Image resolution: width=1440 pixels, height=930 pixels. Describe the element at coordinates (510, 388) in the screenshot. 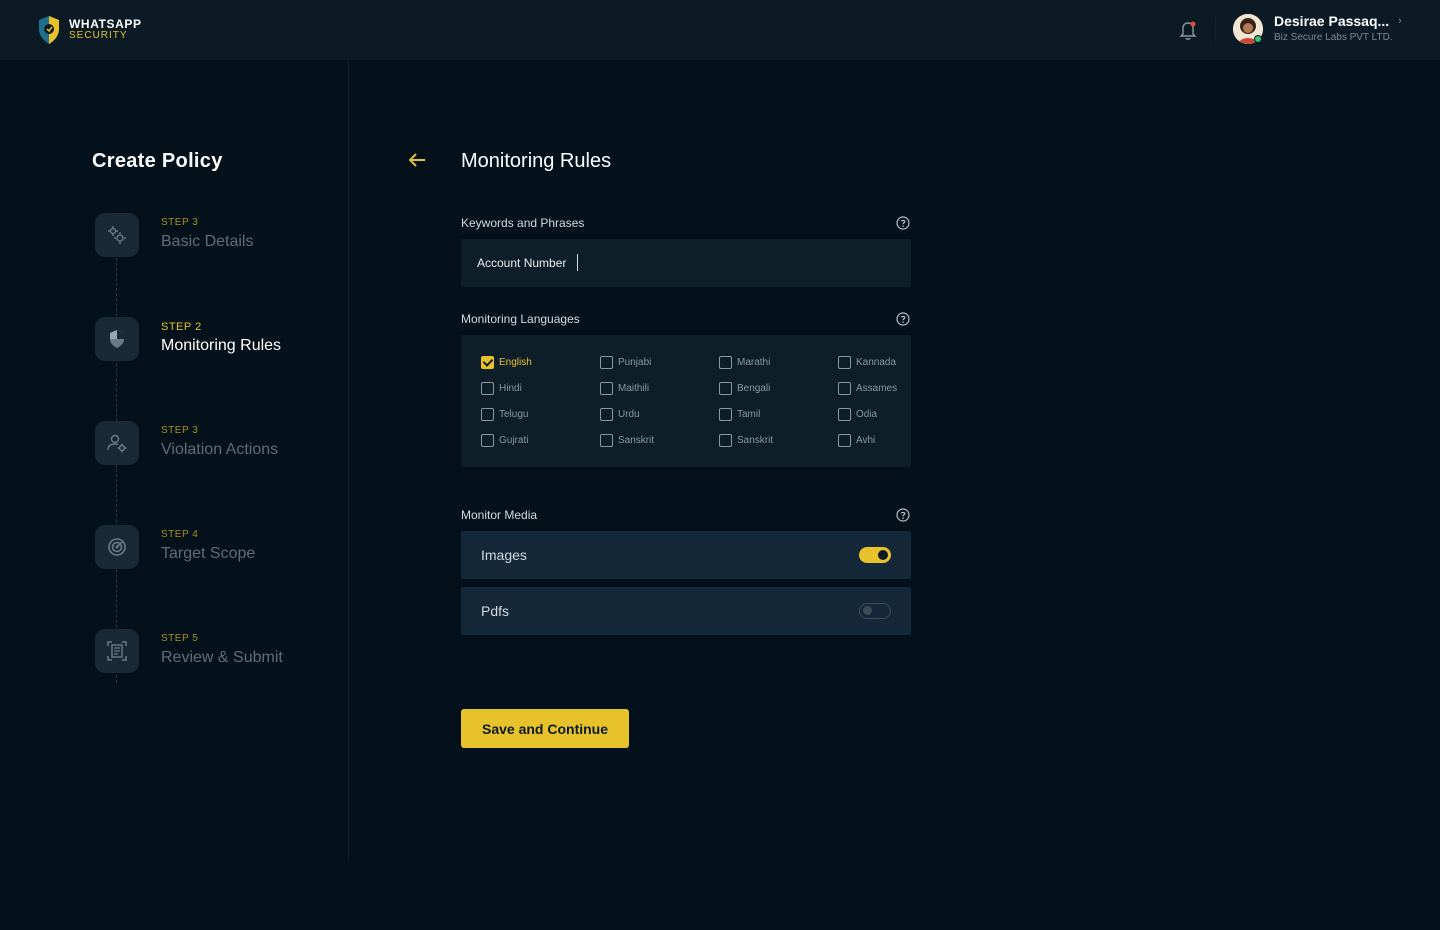

I see `language-label: Hindi` at that location.